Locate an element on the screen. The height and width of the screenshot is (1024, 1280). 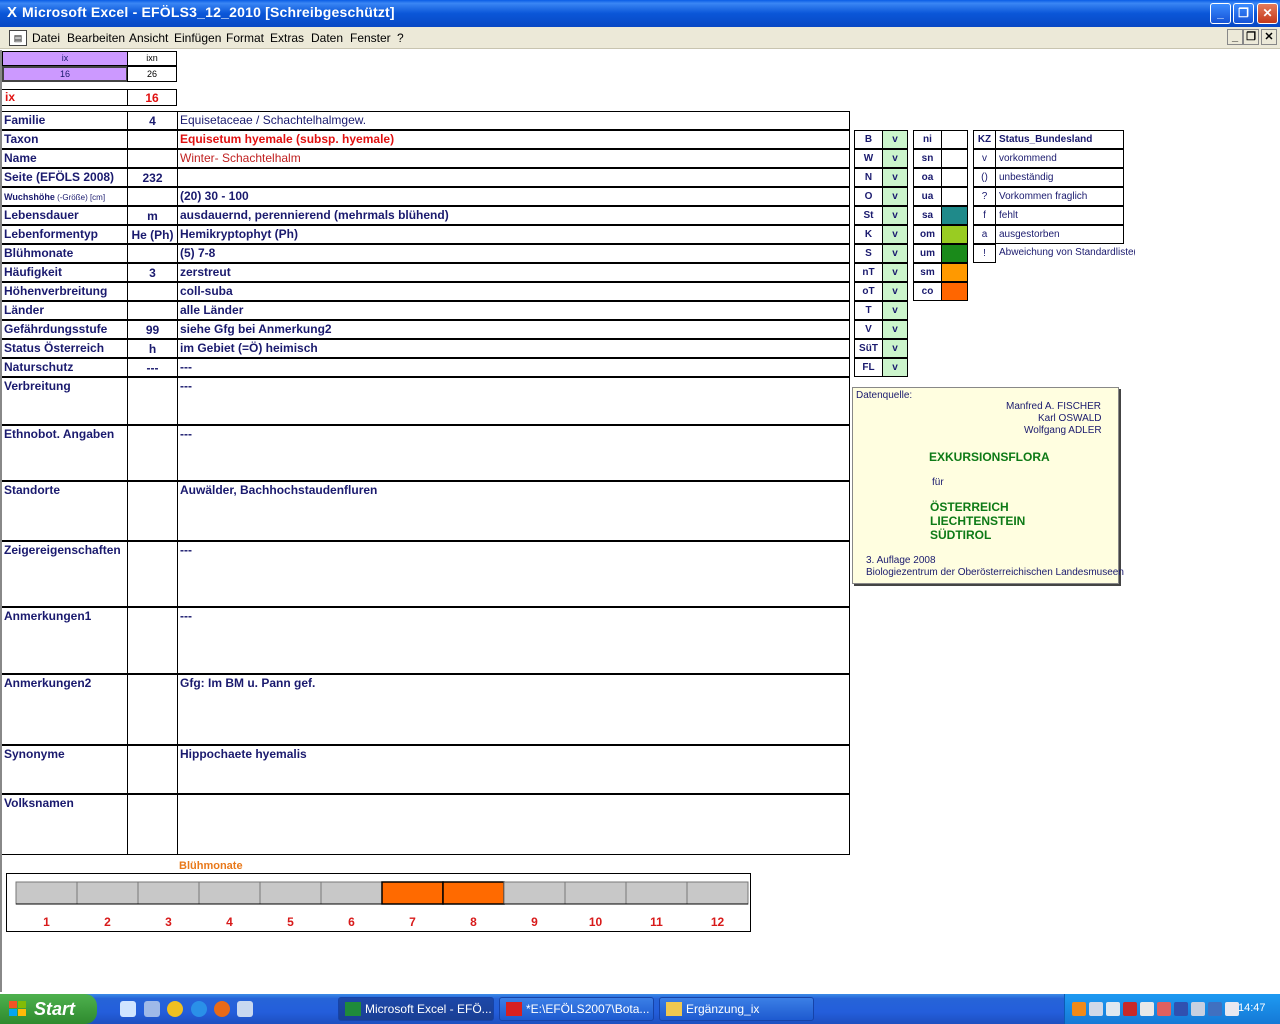
row-label: Lebensdauer is located at coordinates (65, 215).